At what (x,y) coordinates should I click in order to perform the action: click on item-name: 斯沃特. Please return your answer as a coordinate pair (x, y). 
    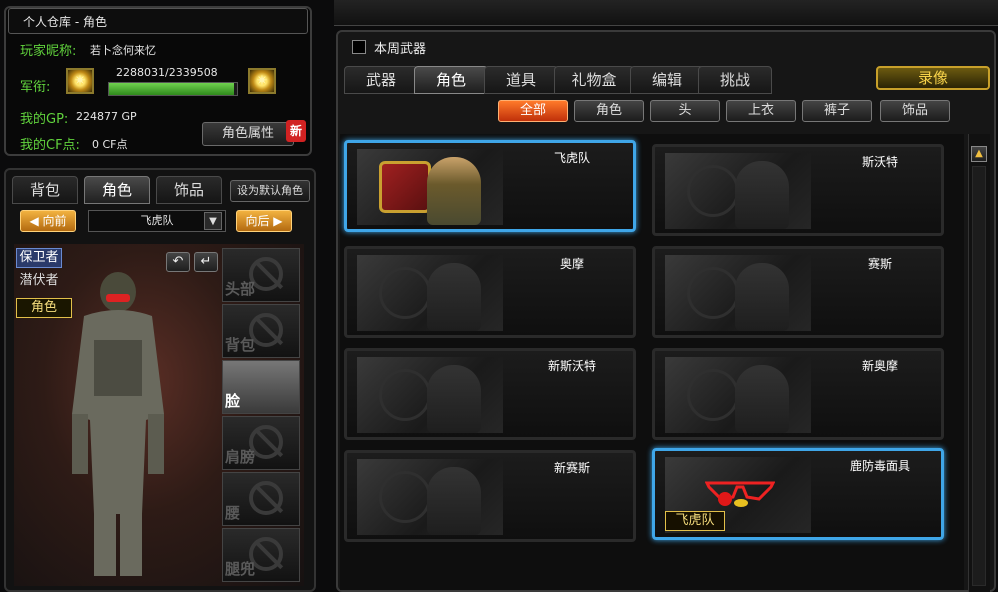
    Looking at the image, I should click on (879, 162).